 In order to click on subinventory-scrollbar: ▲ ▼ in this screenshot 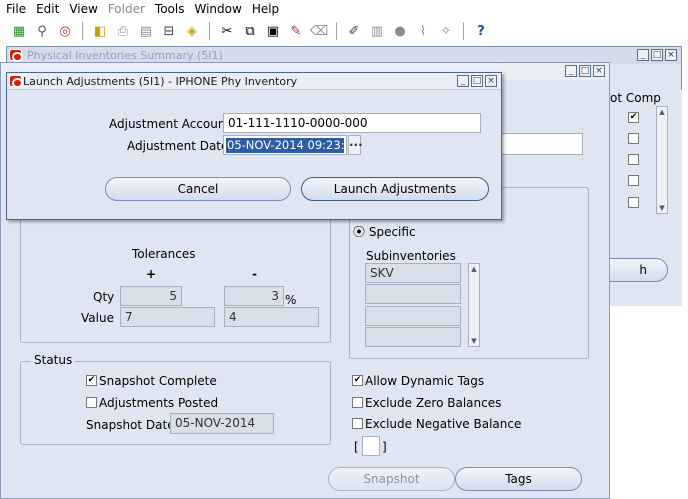, I will do `click(474, 305)`.